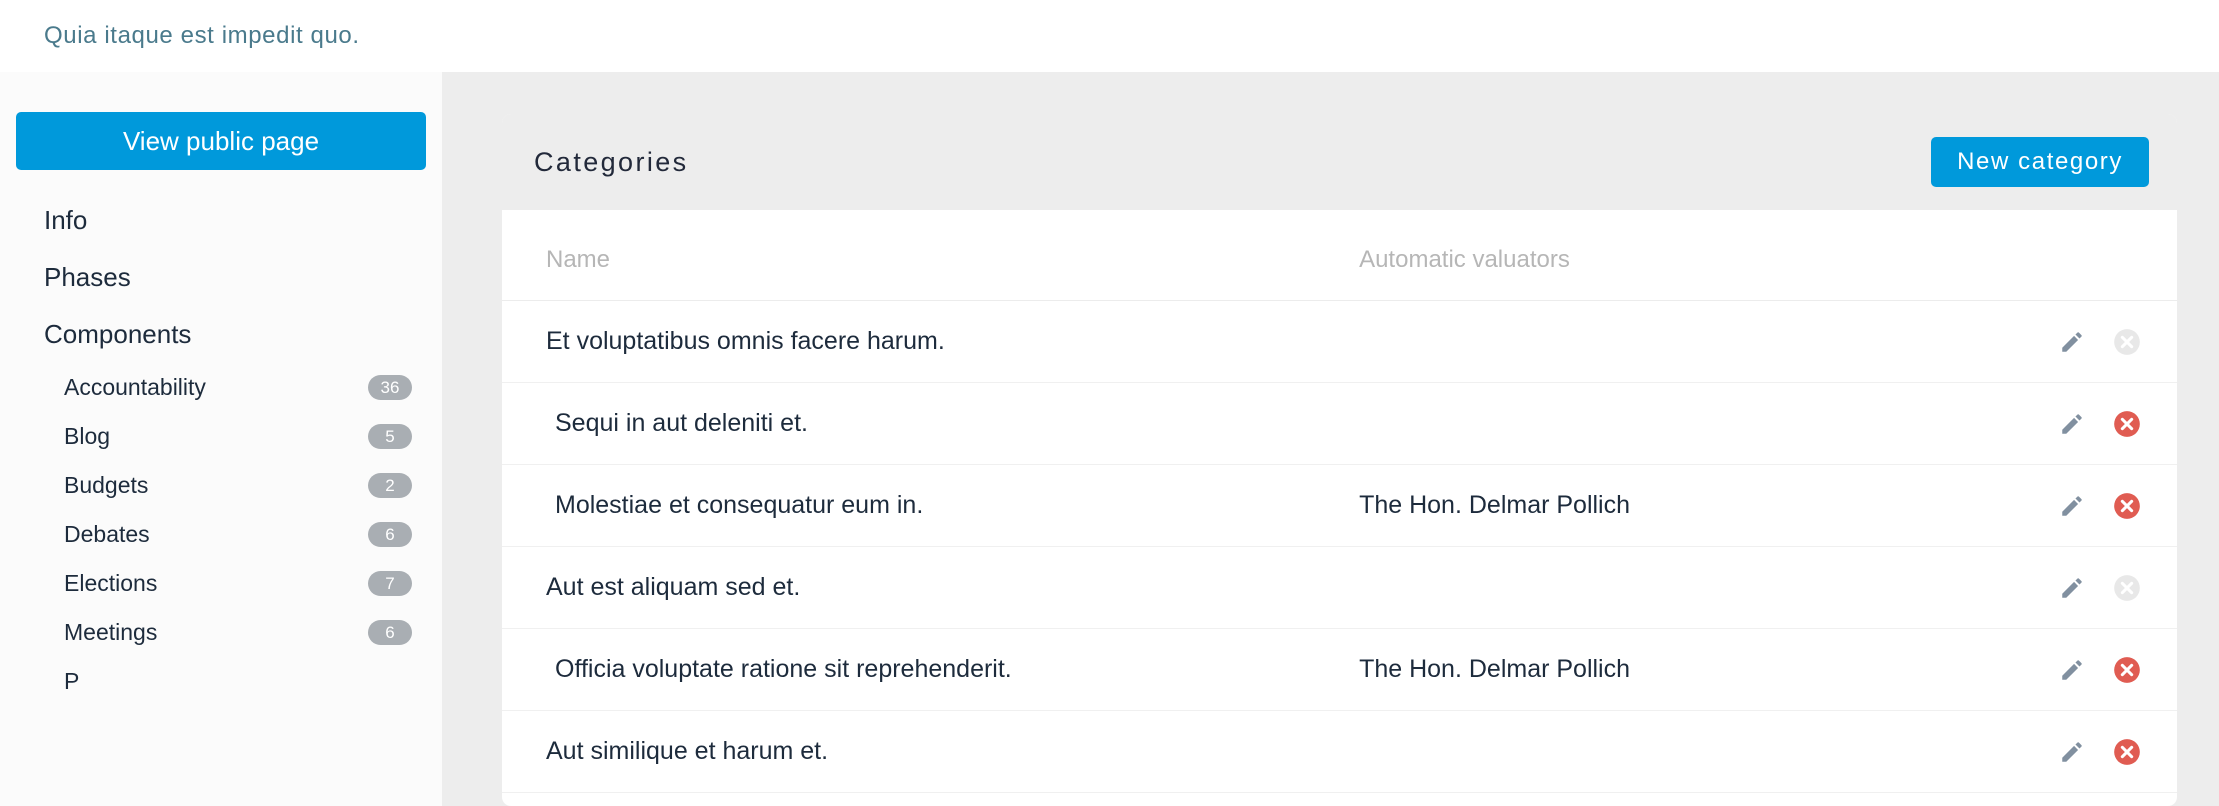  What do you see at coordinates (931, 255) in the screenshot?
I see `column-header-name: Name` at bounding box center [931, 255].